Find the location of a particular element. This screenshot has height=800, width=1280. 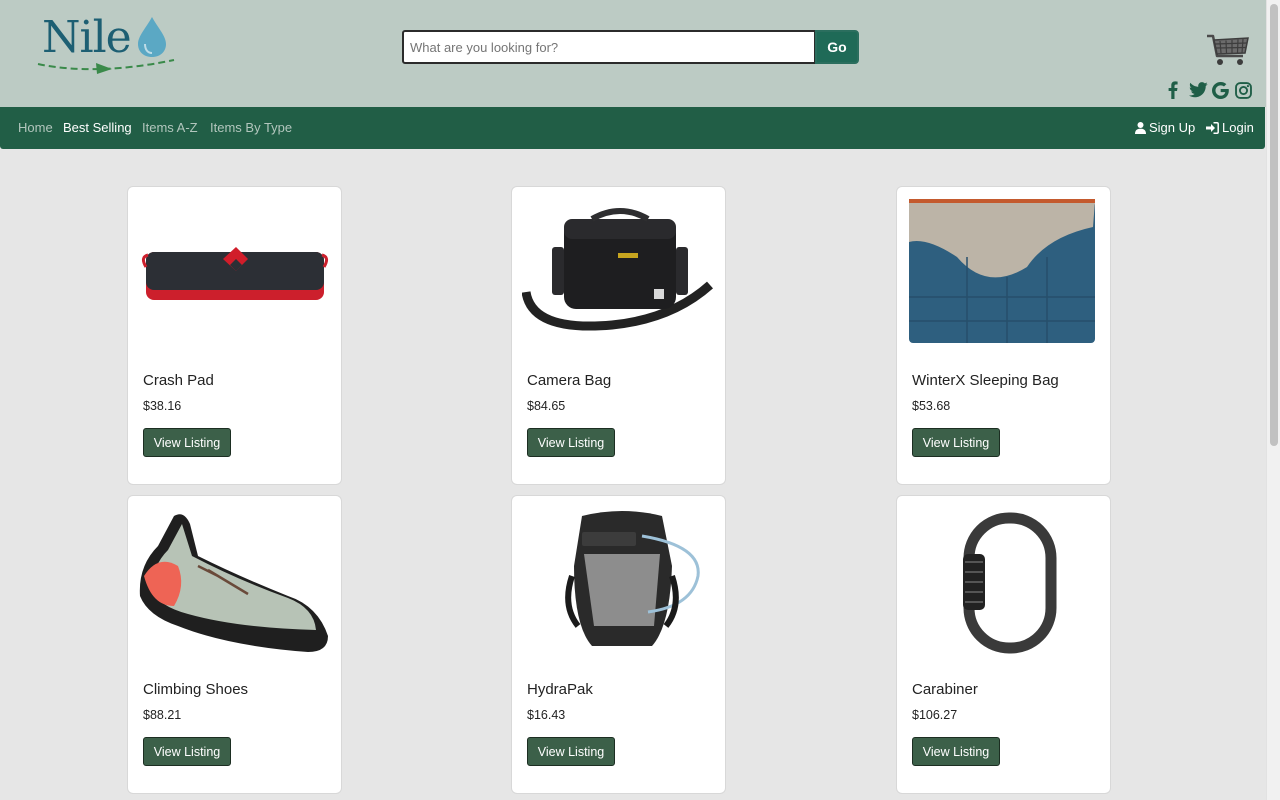

search-bar: Go is located at coordinates (630, 47).